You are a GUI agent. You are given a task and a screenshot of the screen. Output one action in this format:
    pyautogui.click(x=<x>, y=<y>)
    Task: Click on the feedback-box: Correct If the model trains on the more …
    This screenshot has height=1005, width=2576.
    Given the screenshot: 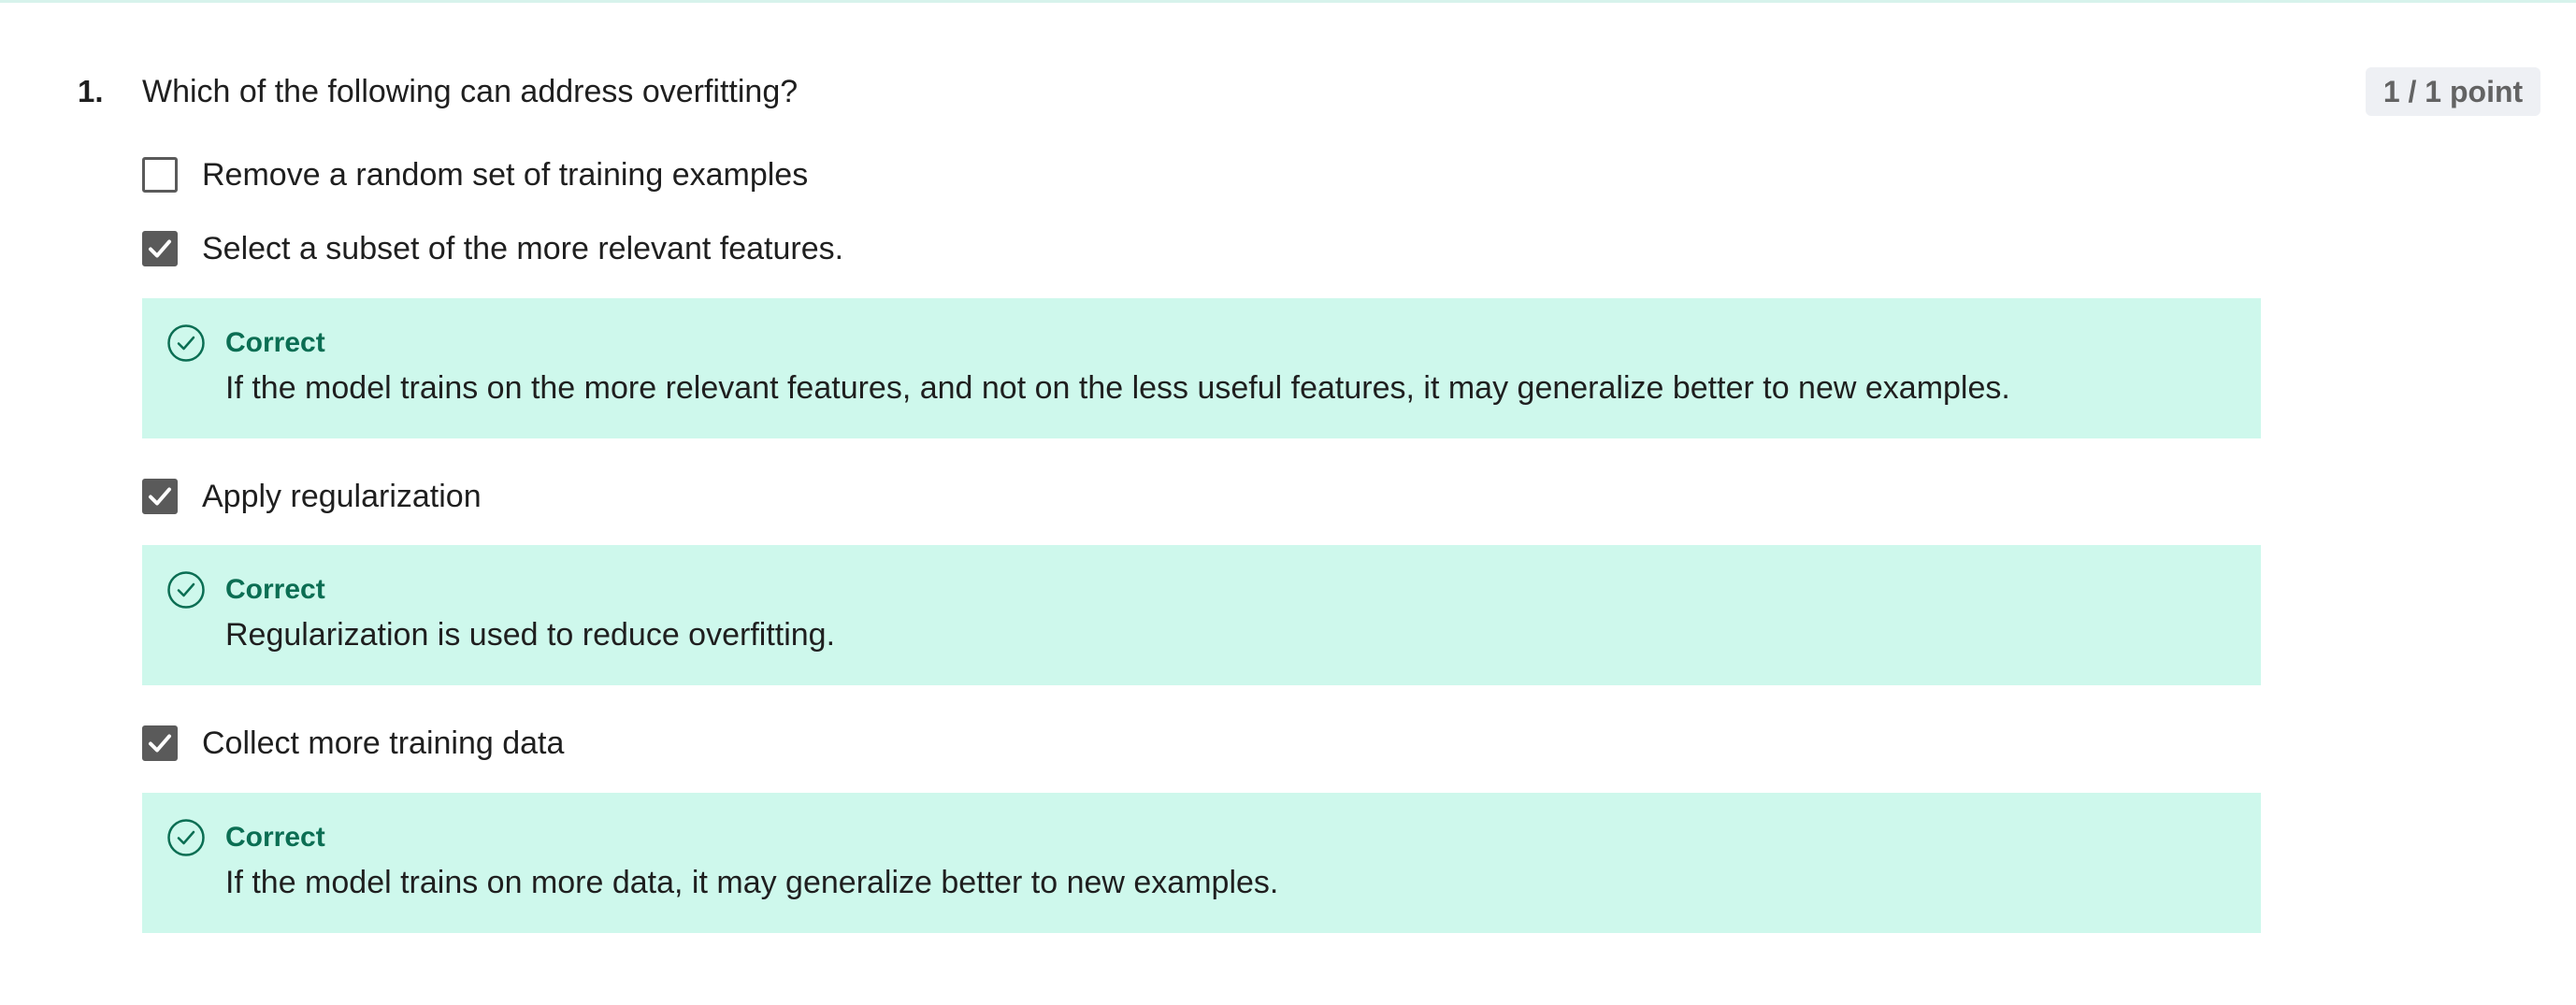 What is the action you would take?
    pyautogui.click(x=1202, y=368)
    